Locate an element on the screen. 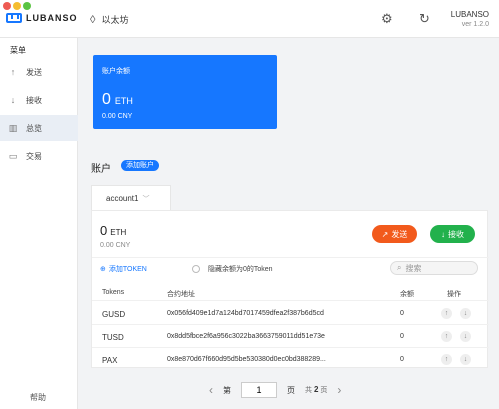  balance-value: 0 is located at coordinates (106, 99).